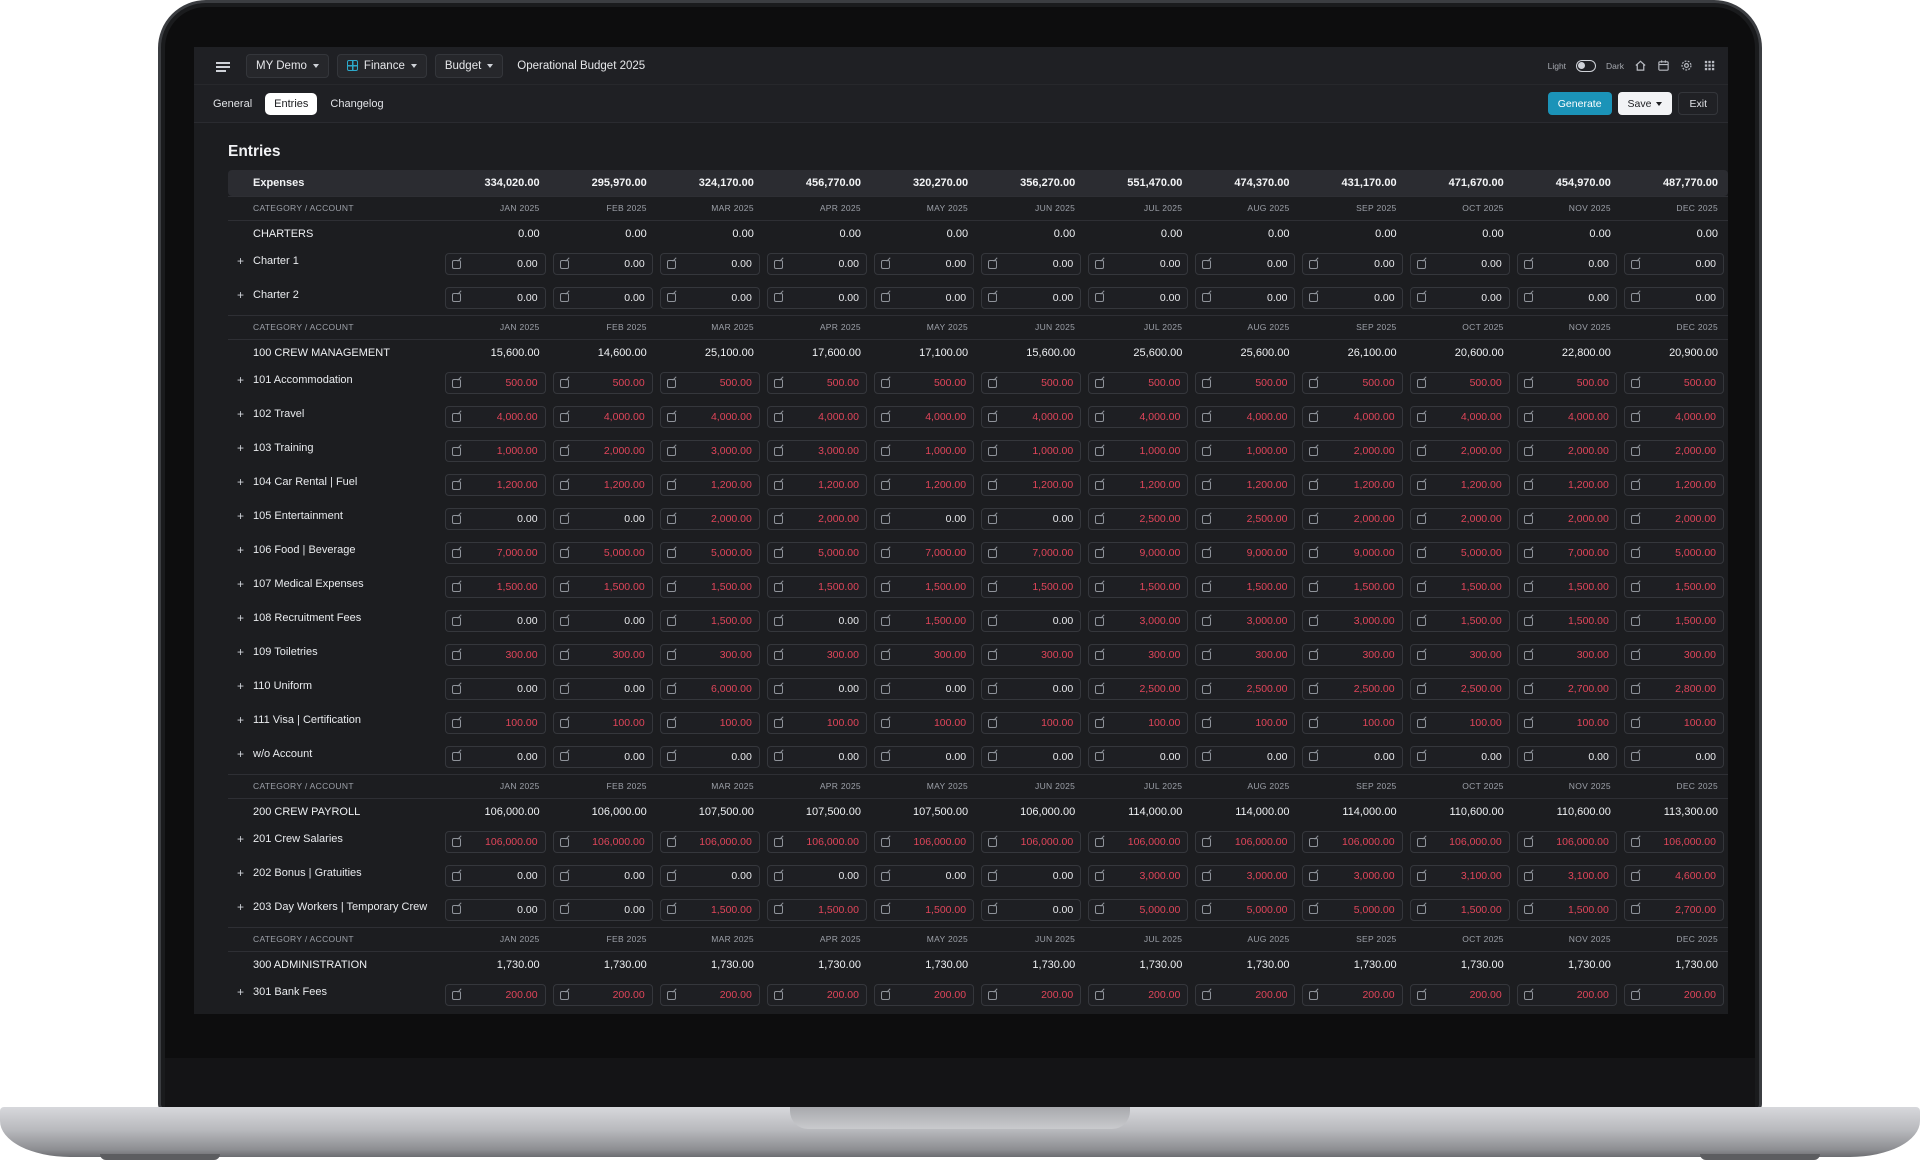 Image resolution: width=1920 pixels, height=1163 pixels. Describe the element at coordinates (1645, 103) in the screenshot. I see `save-button: Save` at that location.